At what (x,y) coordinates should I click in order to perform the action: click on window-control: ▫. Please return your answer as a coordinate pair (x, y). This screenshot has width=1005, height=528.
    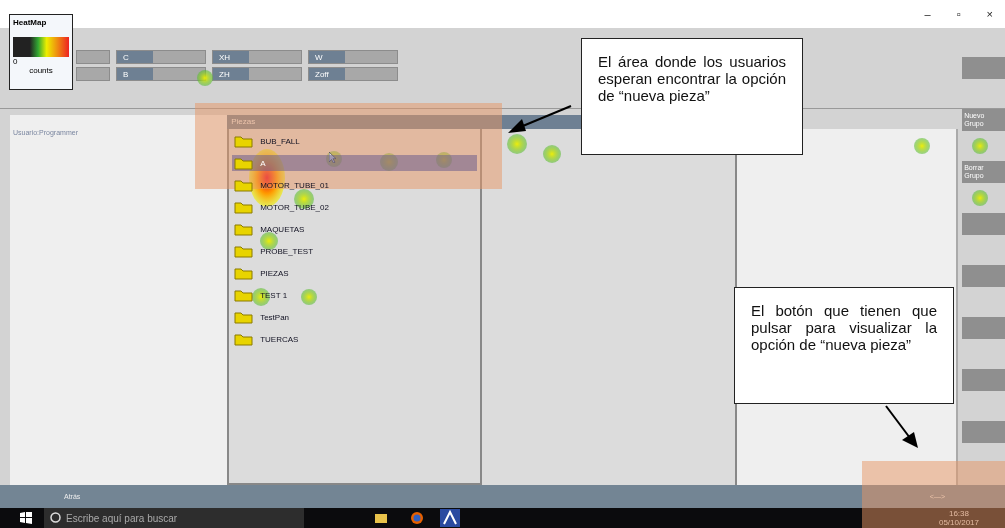
    Looking at the image, I should click on (958, 14).